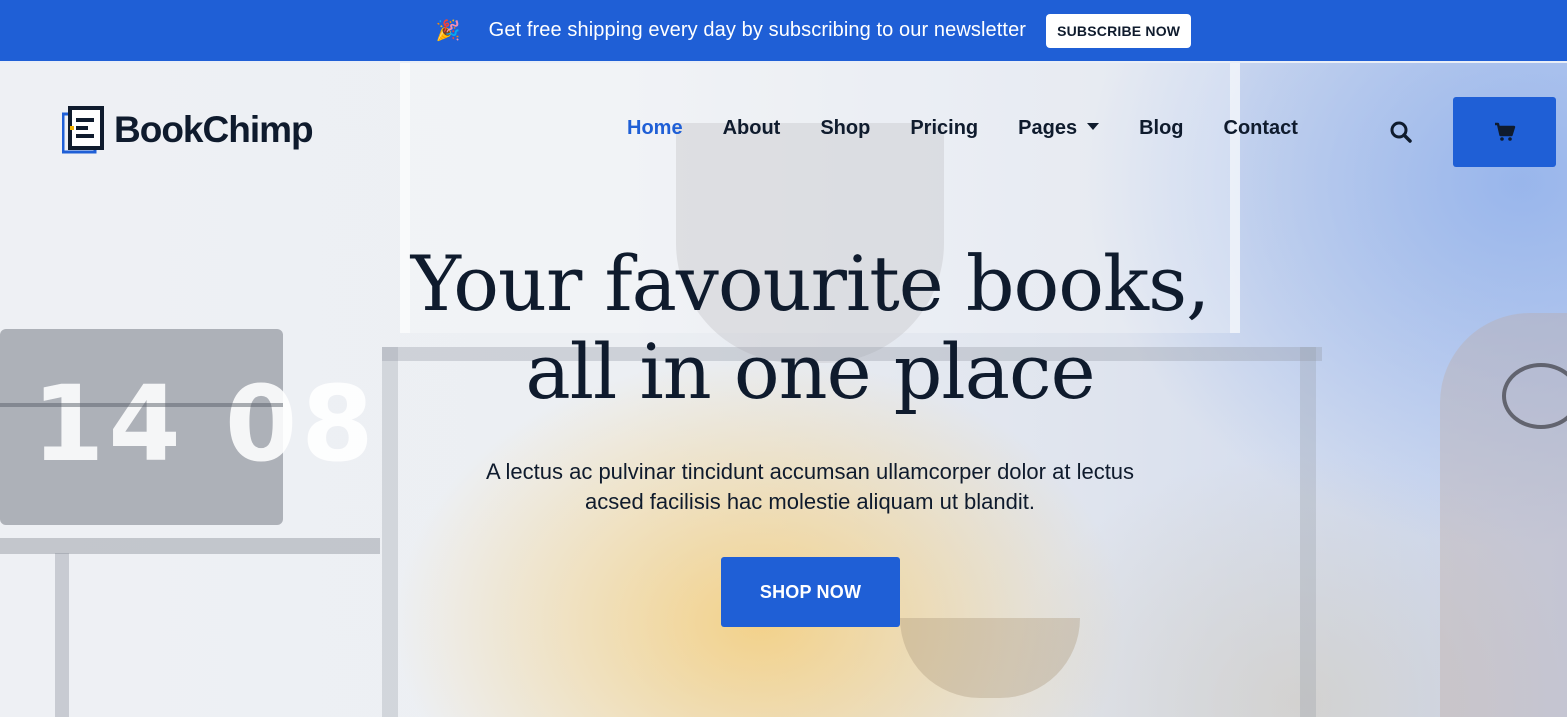  I want to click on nav-item-home: Home, so click(655, 128).